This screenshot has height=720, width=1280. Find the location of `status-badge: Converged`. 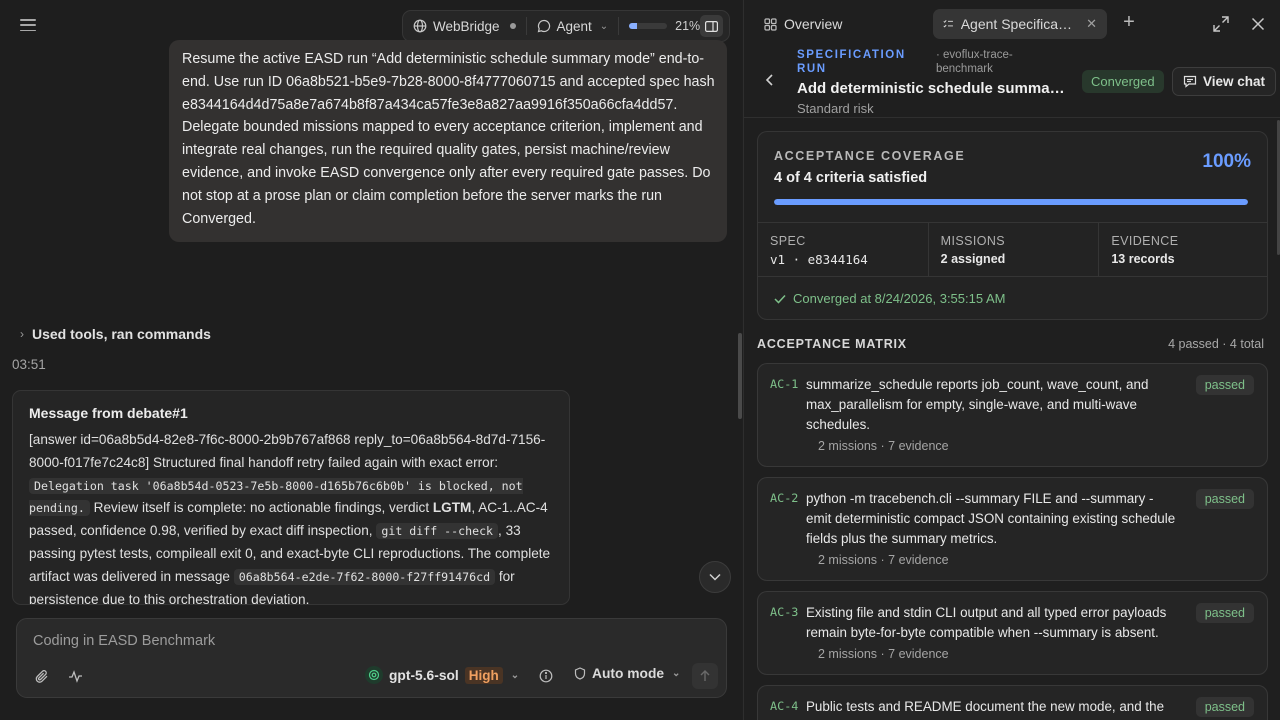

status-badge: Converged is located at coordinates (1123, 81).